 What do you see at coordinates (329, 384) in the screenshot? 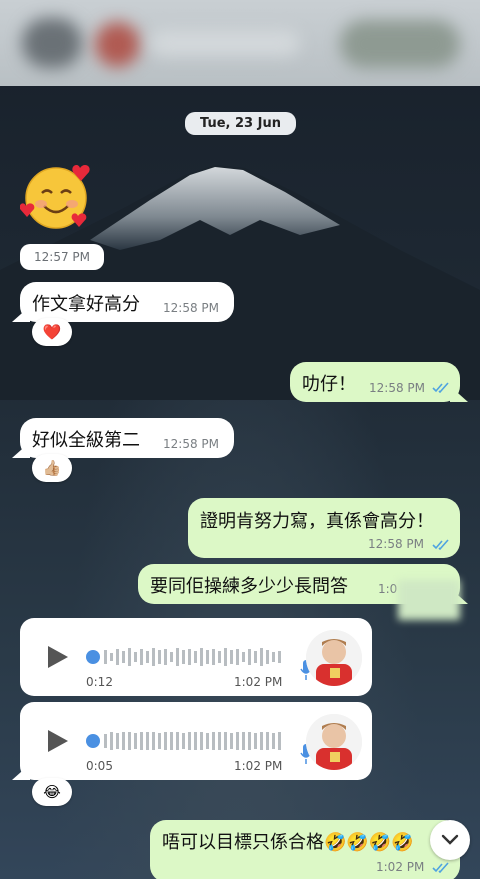
I see `message-text: 叻仔！` at bounding box center [329, 384].